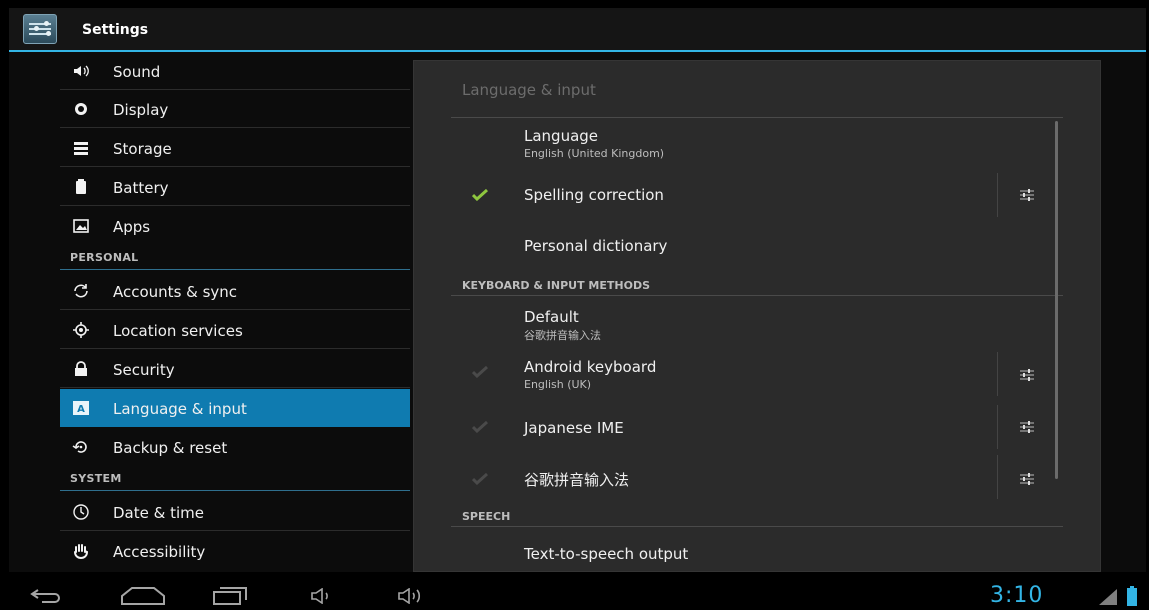  I want to click on sidebar-item-backup: Backup & reset, so click(235, 447).